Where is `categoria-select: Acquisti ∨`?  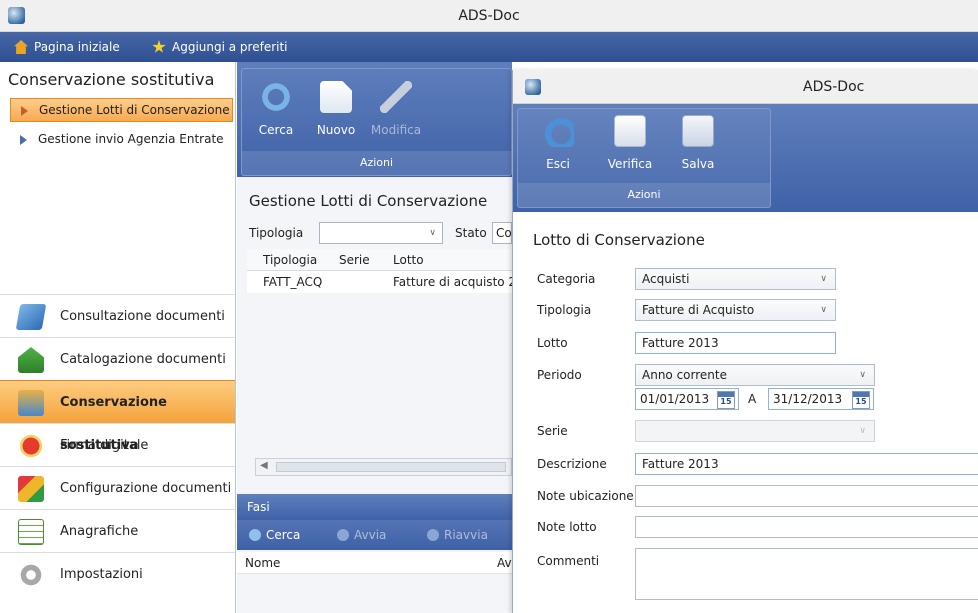
categoria-select: Acquisti ∨ is located at coordinates (735, 279).